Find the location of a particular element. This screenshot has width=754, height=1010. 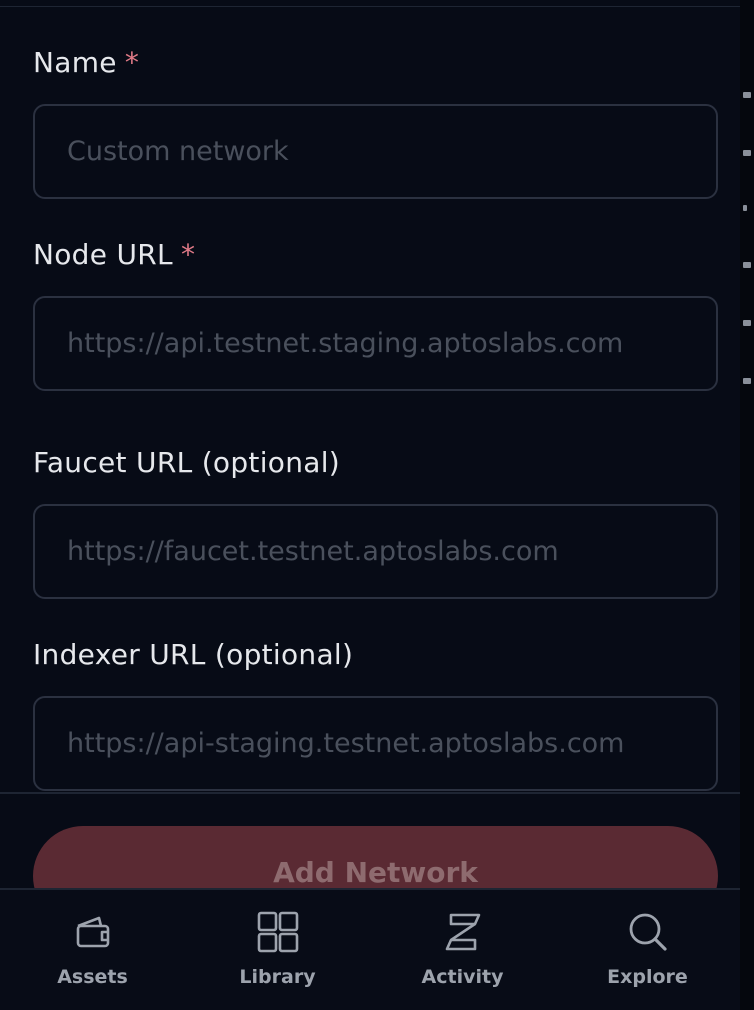

background-window-edge is located at coordinates (747, 505).